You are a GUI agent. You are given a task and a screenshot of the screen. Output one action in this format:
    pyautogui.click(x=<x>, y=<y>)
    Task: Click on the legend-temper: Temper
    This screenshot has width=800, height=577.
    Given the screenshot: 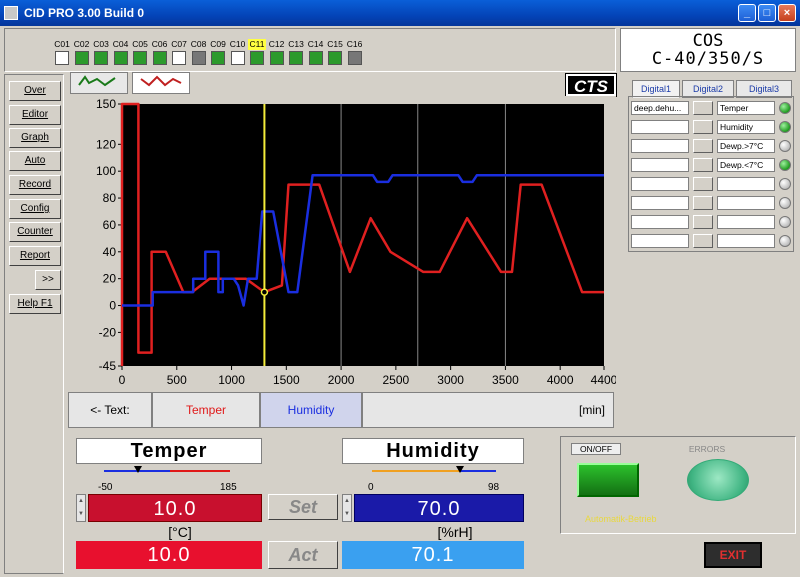 What is the action you would take?
    pyautogui.click(x=206, y=410)
    